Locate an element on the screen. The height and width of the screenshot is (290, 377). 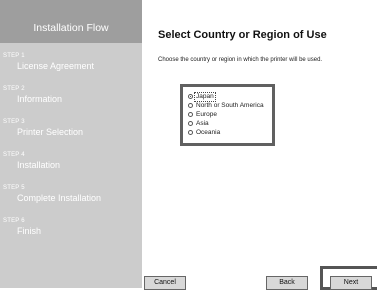
sidebar-step-5: STEP 5 Complete Installation is located at coordinates (52, 194).